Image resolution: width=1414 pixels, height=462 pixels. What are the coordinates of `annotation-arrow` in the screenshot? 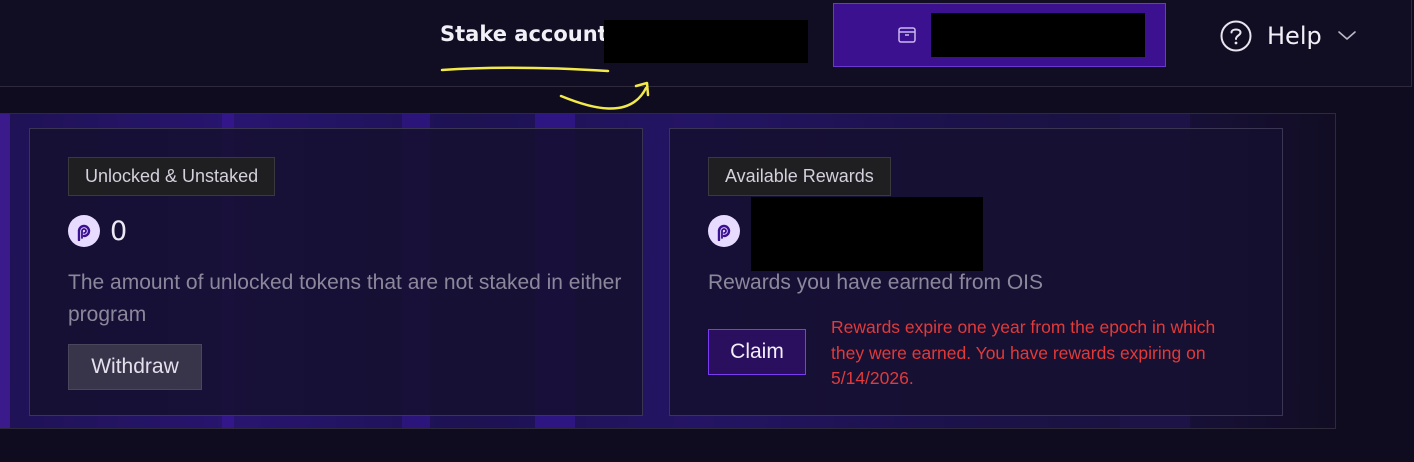 It's located at (545, 88).